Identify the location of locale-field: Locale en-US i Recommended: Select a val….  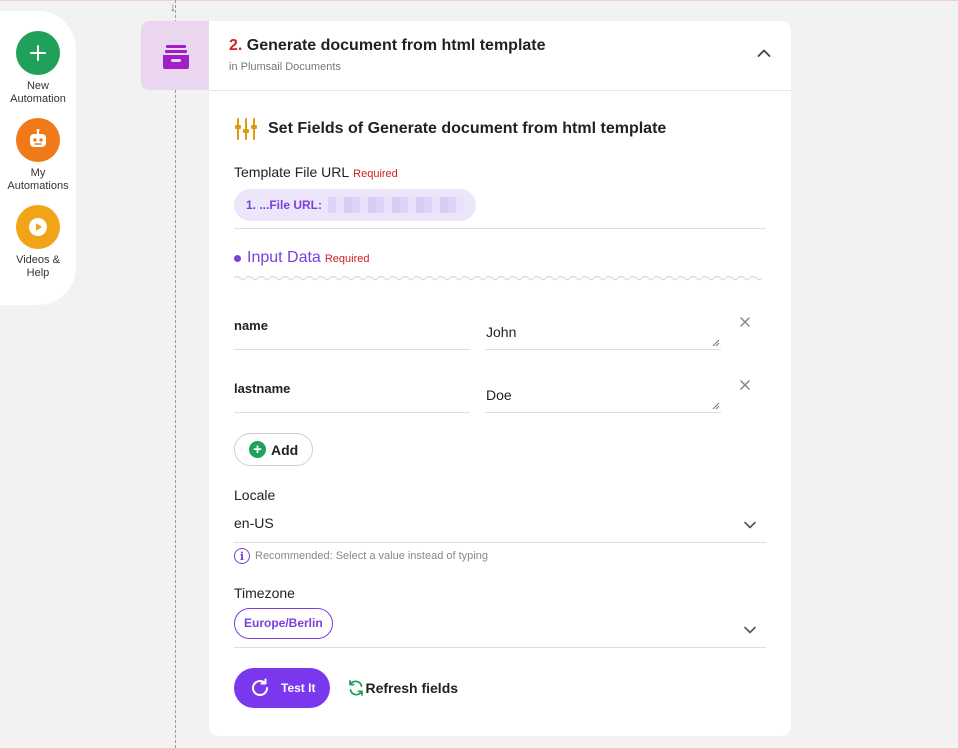
(500, 525).